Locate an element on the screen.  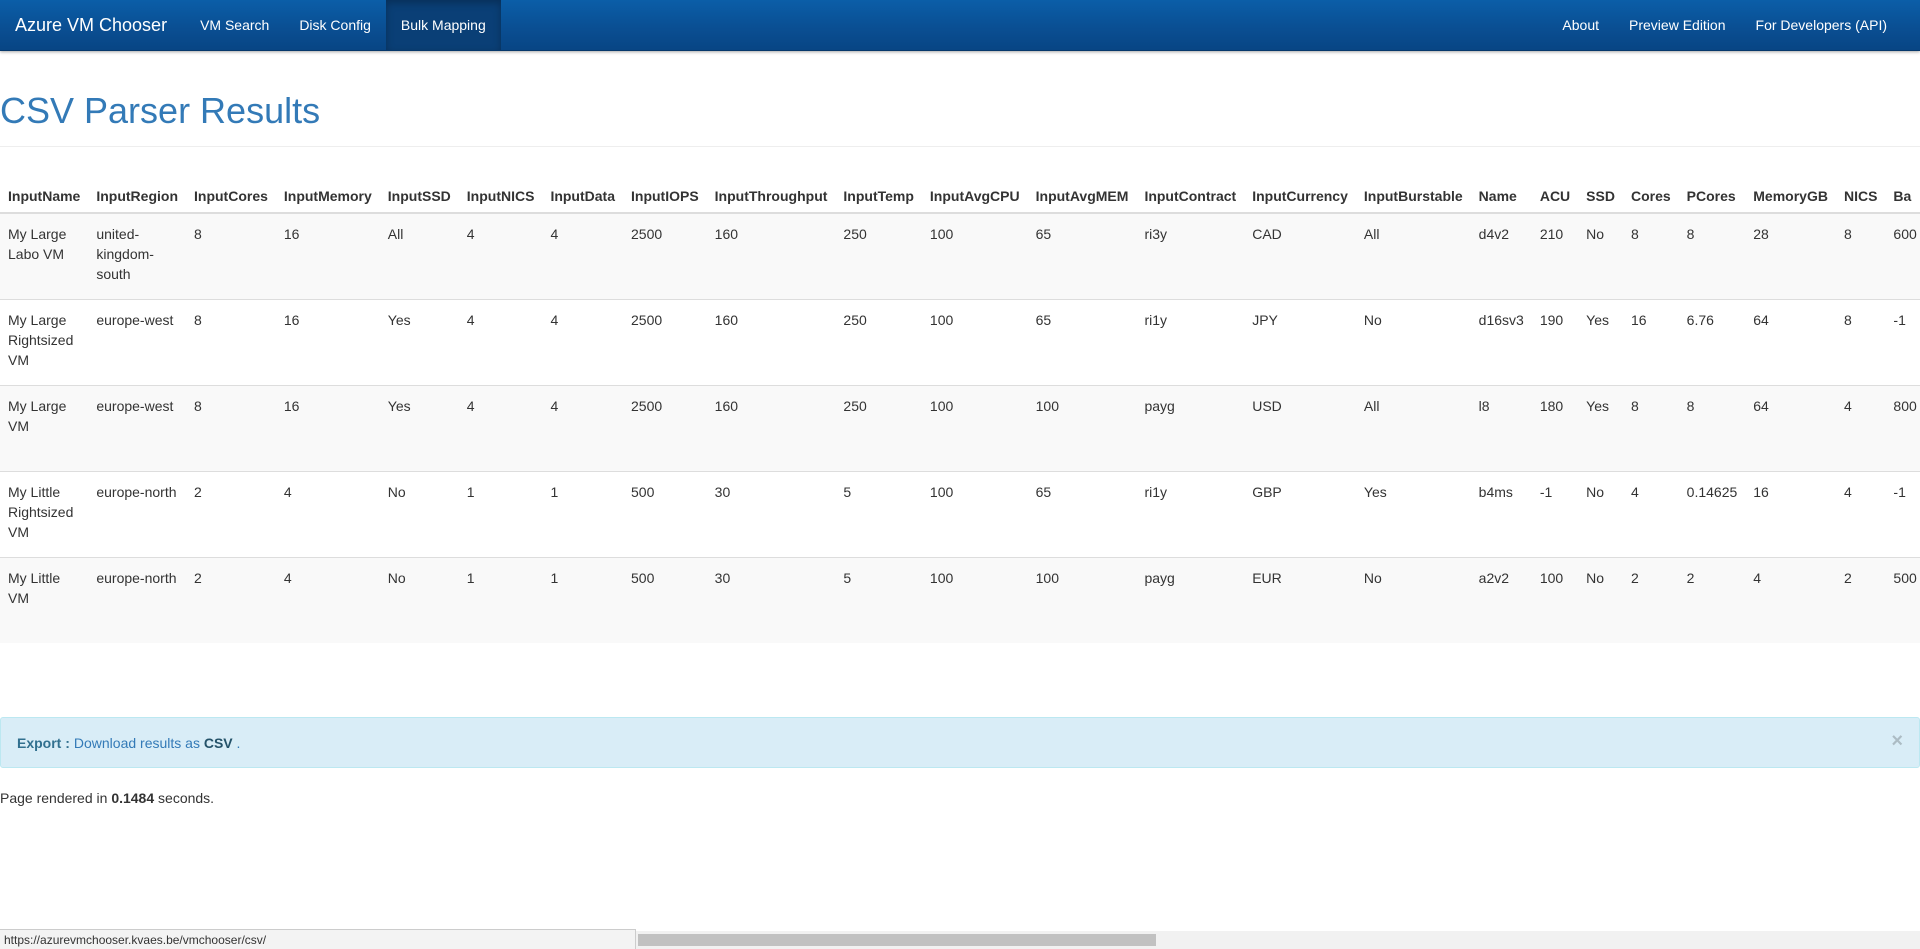
brand-link: Azure VM Chooser is located at coordinates (92, 25).